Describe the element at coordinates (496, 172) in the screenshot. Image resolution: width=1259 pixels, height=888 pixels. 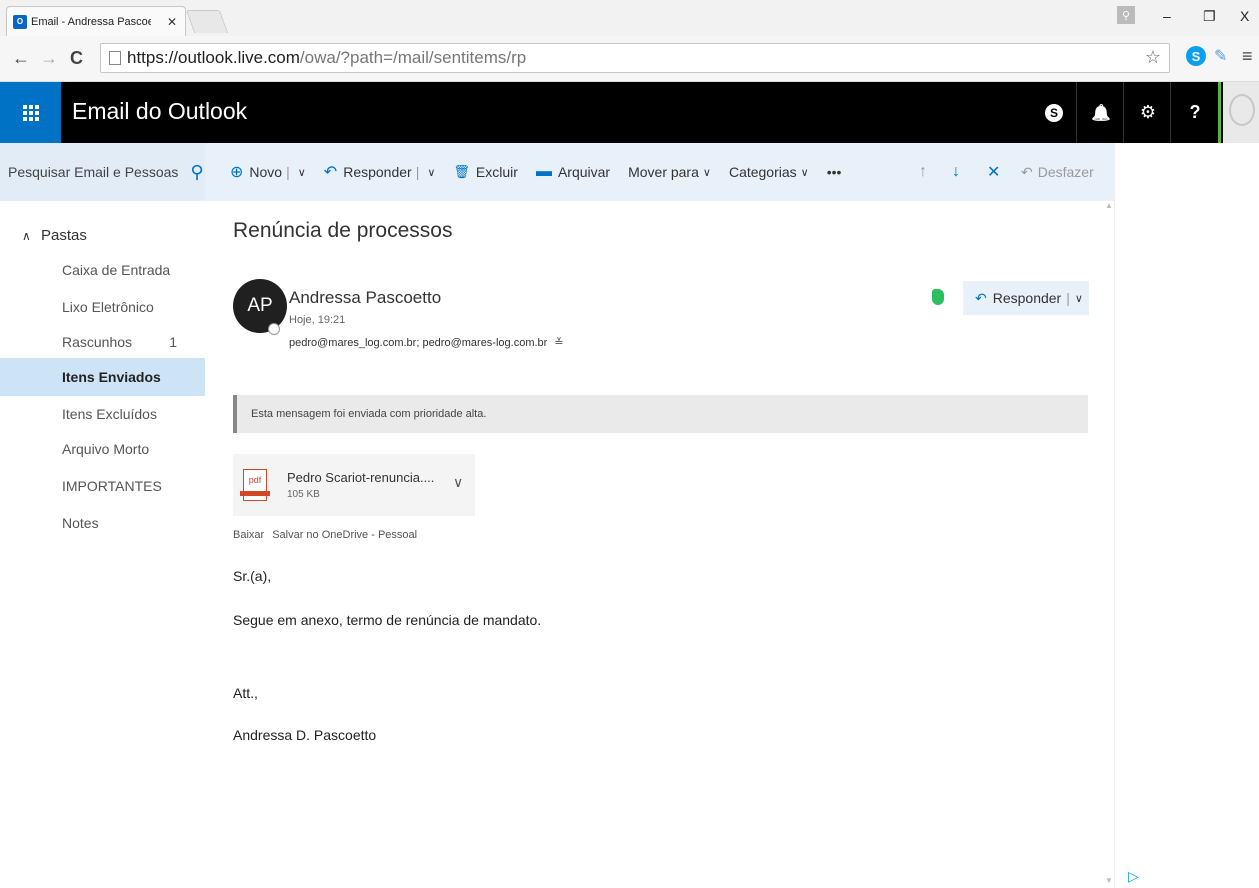
I see `delete-label: Excluir` at that location.